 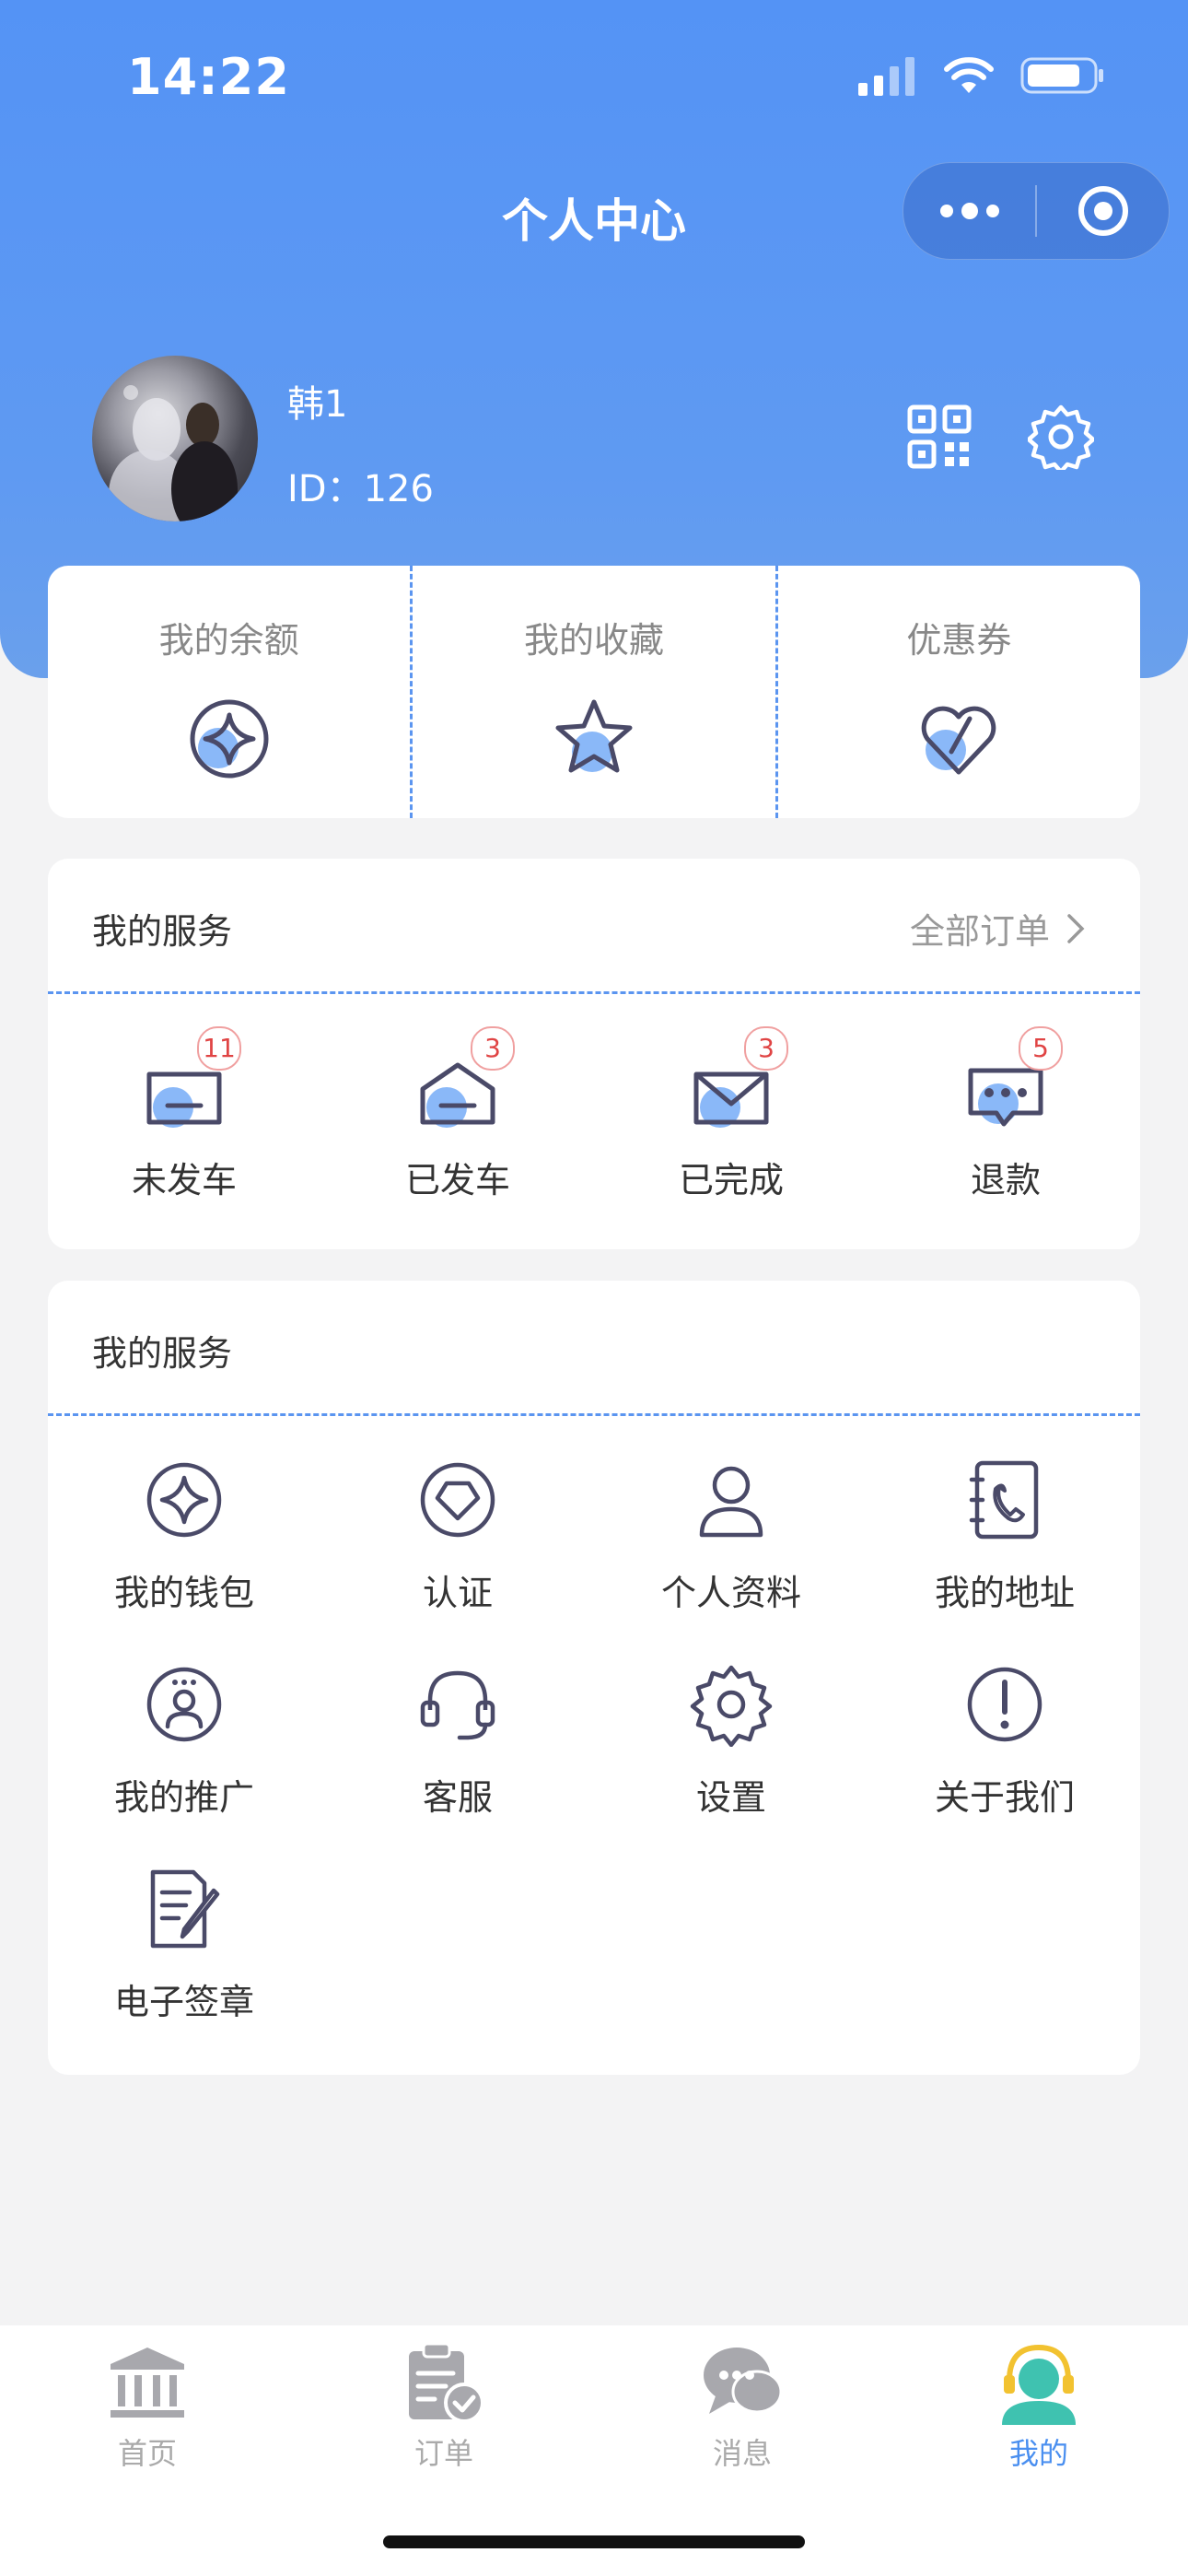 What do you see at coordinates (1061, 437) in the screenshot?
I see `settings-gear-icon` at bounding box center [1061, 437].